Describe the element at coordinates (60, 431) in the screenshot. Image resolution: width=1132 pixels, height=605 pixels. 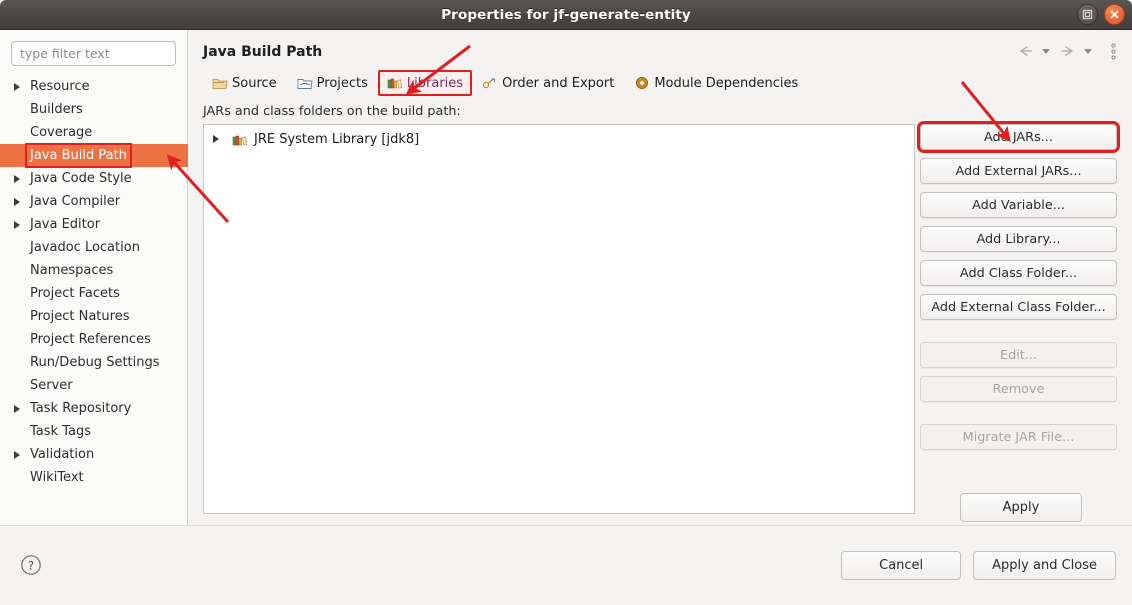
I see `sidebar-item-label: Task Tags` at that location.